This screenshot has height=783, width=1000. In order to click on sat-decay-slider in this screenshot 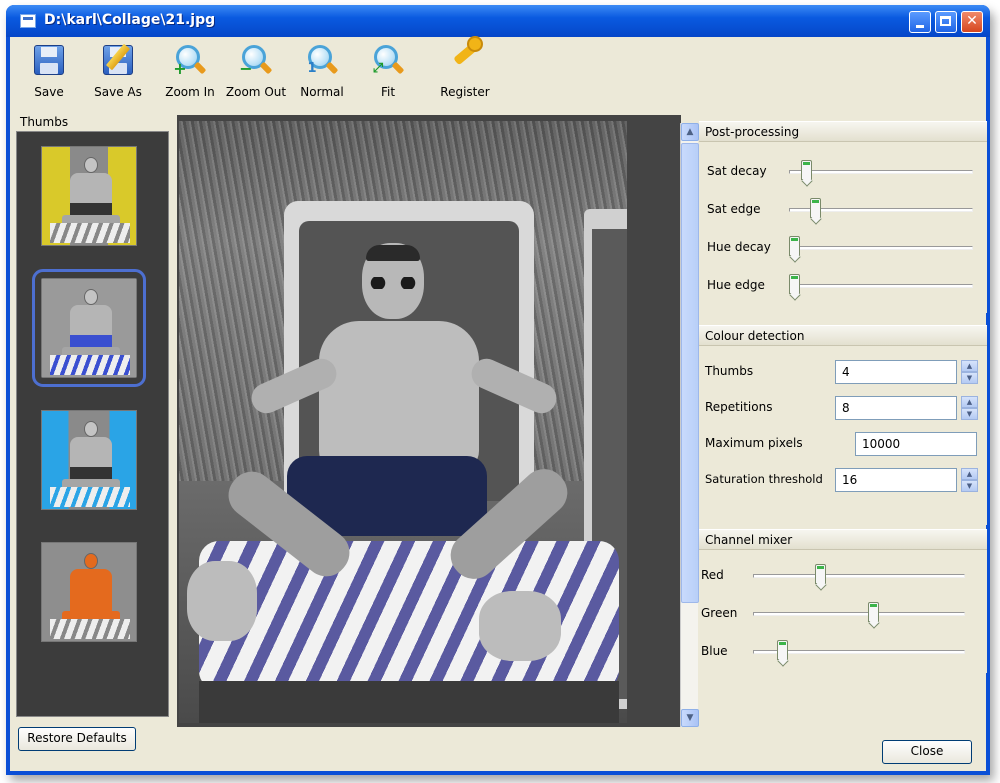, I will do `click(807, 170)`.